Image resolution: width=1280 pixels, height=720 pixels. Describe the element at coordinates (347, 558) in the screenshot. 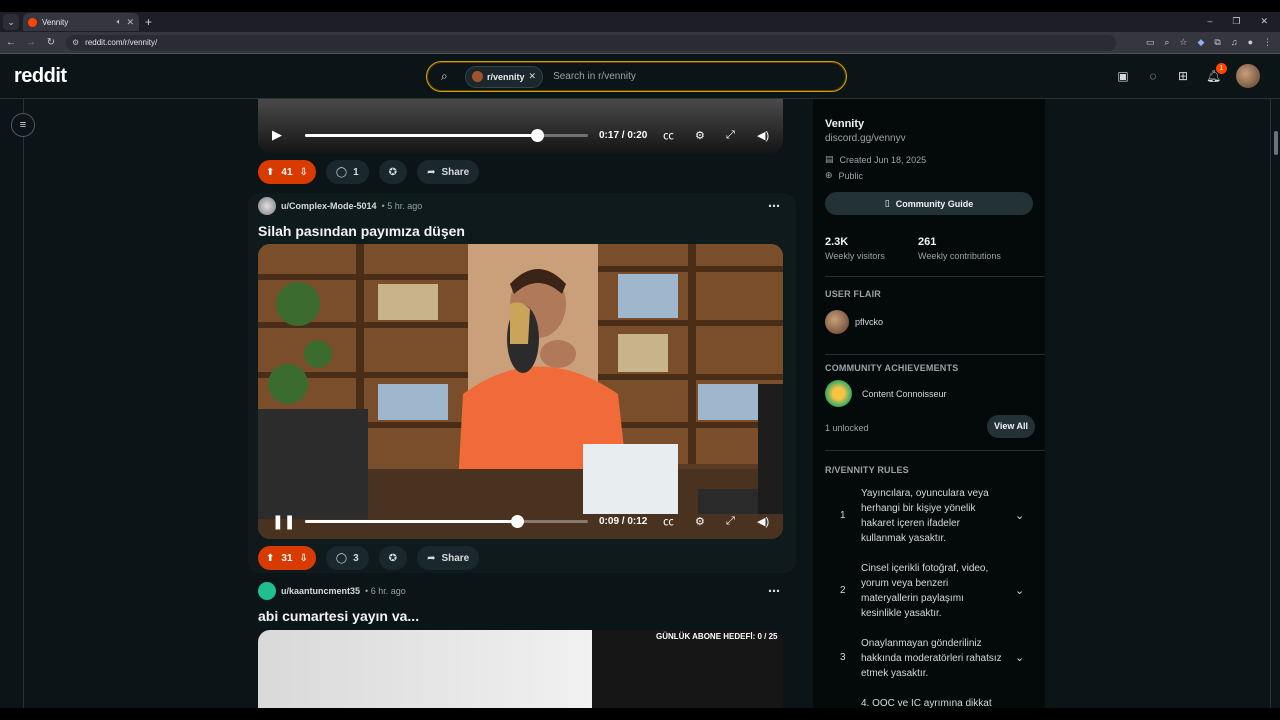

I see `comments-button: ◯ 3` at that location.